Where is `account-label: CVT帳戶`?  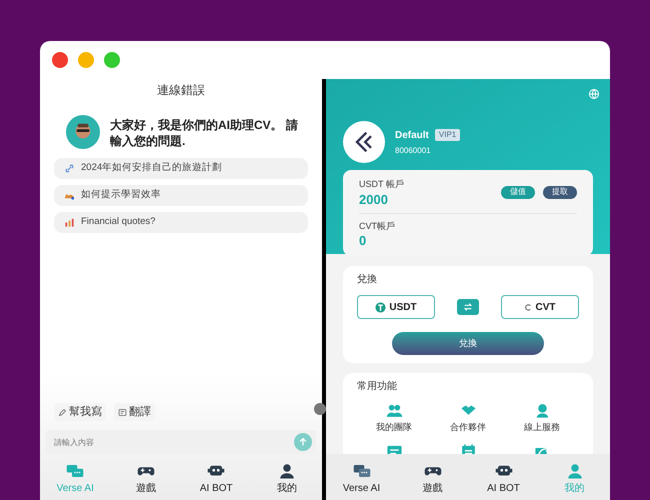 account-label: CVT帳戶 is located at coordinates (377, 226).